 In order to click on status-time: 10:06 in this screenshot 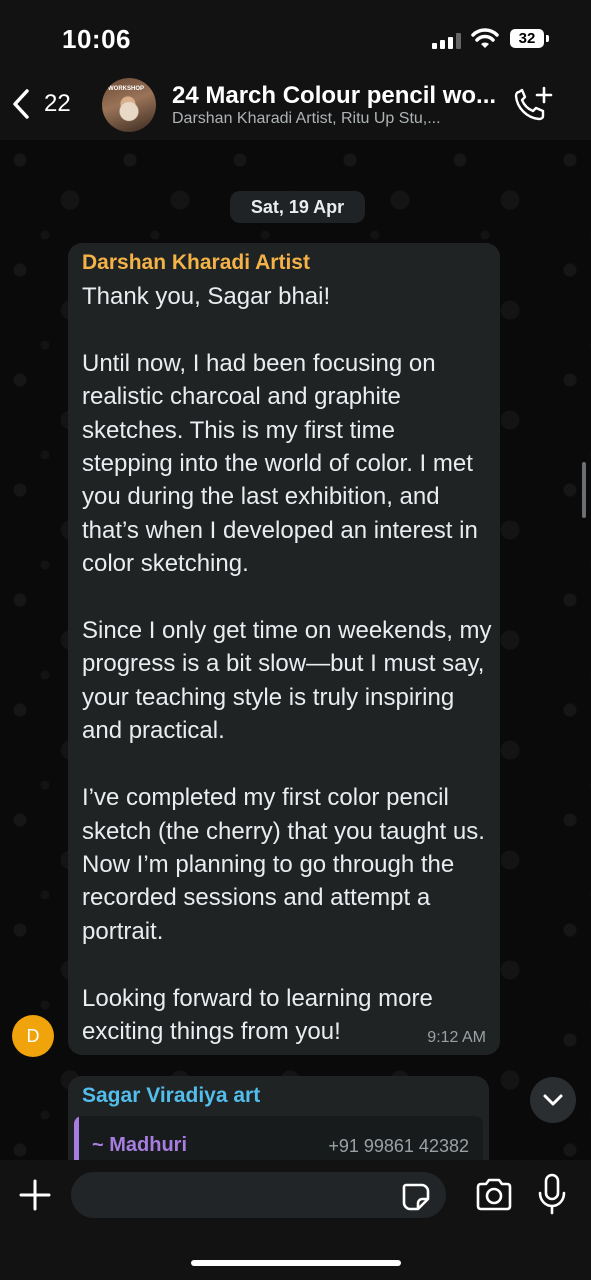, I will do `click(96, 39)`.